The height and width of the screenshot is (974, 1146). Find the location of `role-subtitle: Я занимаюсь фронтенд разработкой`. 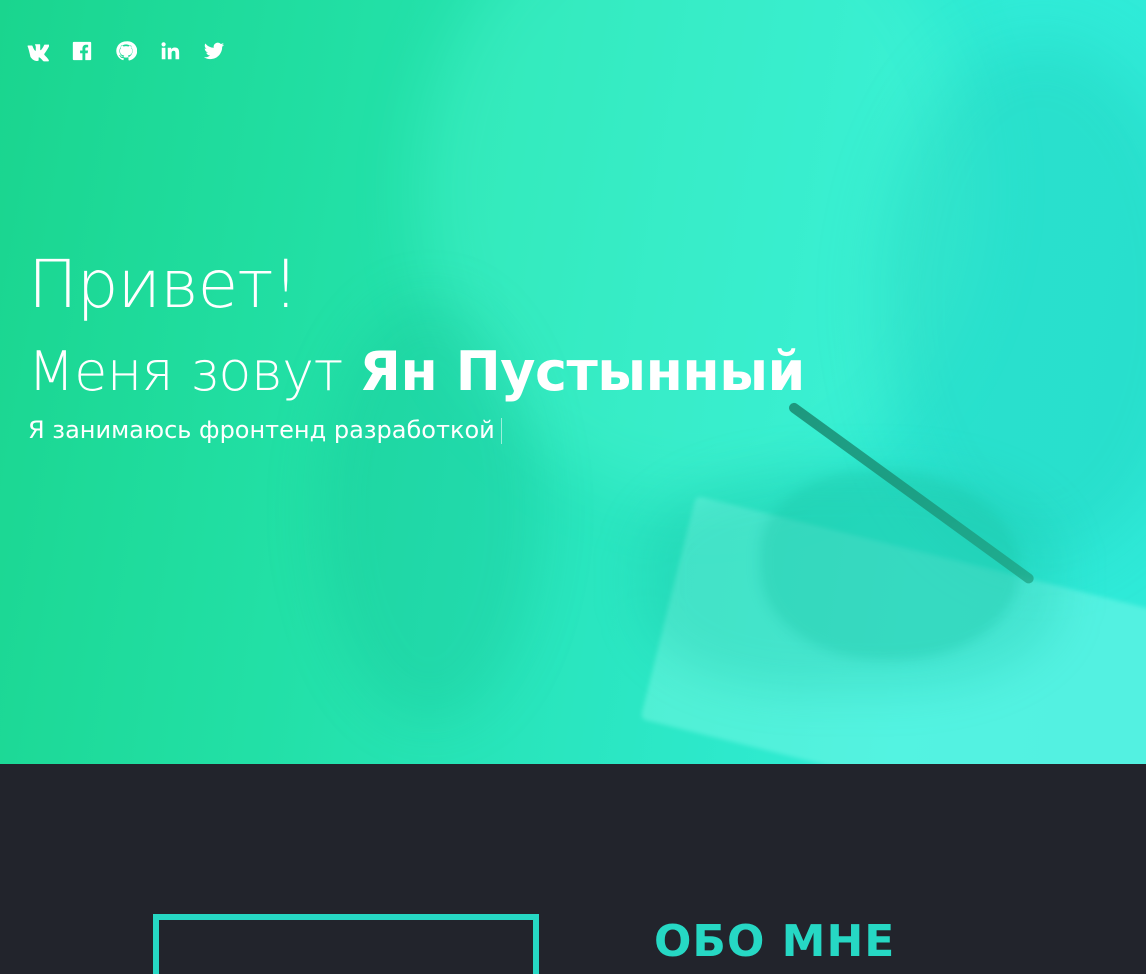

role-subtitle: Я занимаюсь фронтенд разработкой is located at coordinates (265, 430).